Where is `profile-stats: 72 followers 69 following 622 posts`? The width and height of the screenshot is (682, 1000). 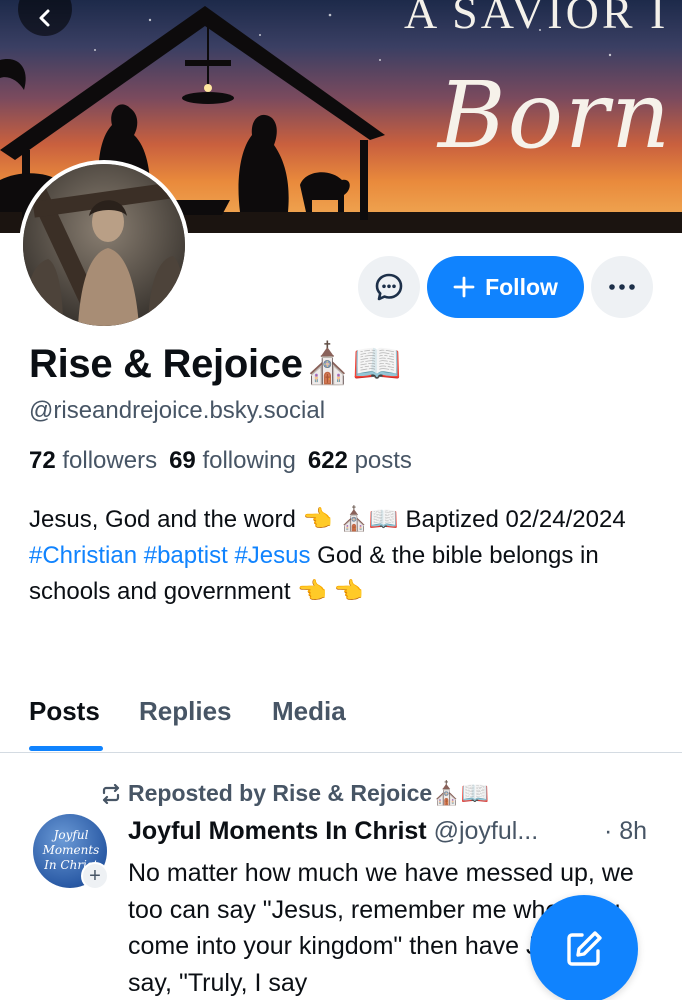 profile-stats: 72 followers 69 following 622 posts is located at coordinates (220, 461).